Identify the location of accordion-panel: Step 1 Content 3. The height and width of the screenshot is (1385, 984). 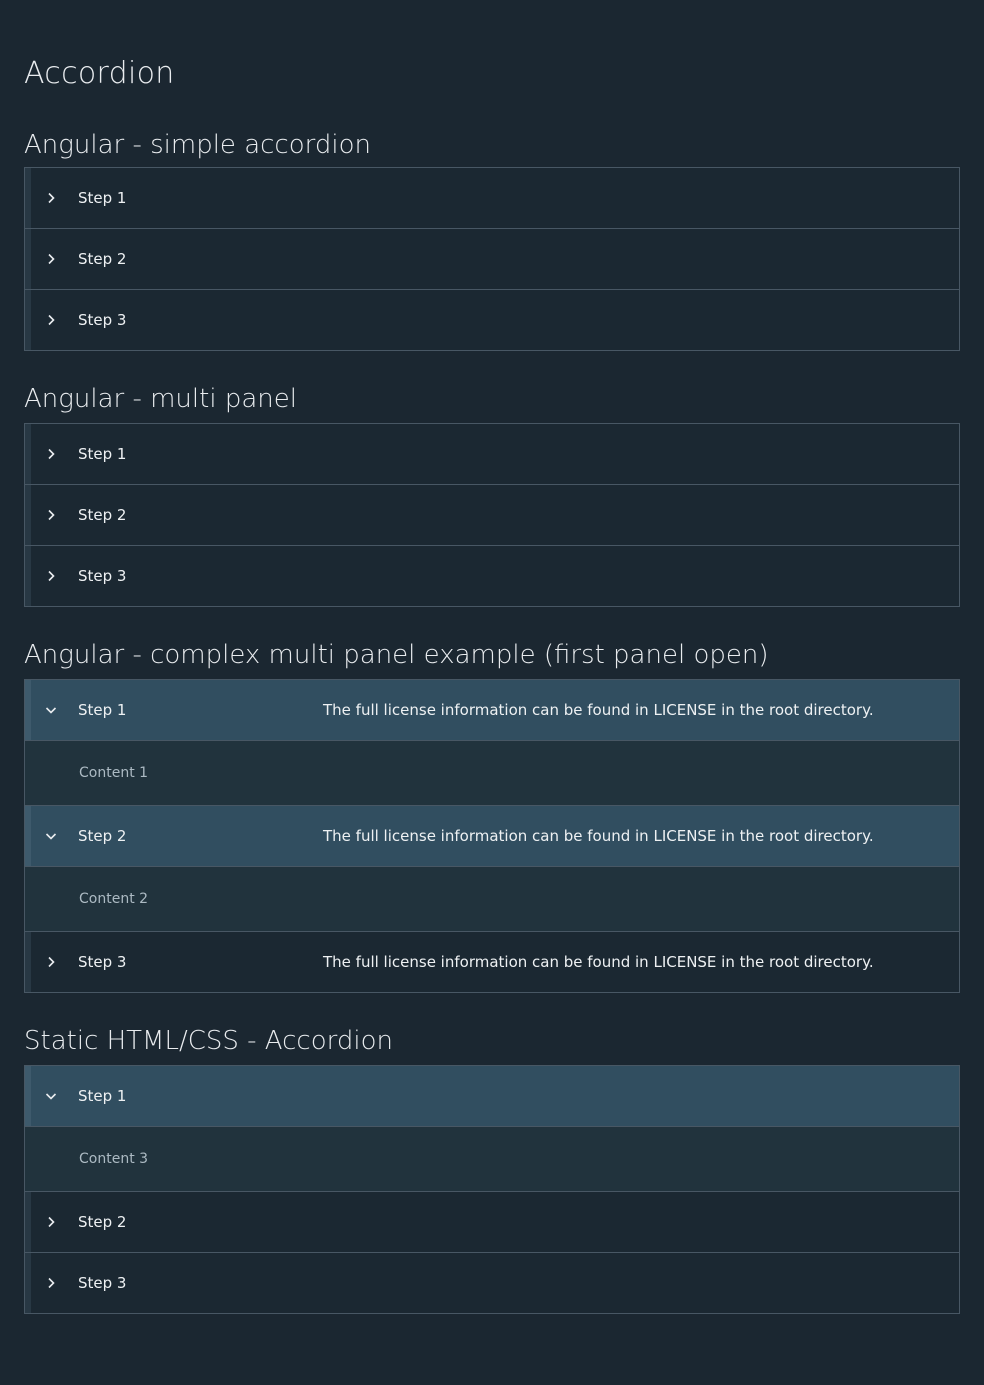
(492, 1129).